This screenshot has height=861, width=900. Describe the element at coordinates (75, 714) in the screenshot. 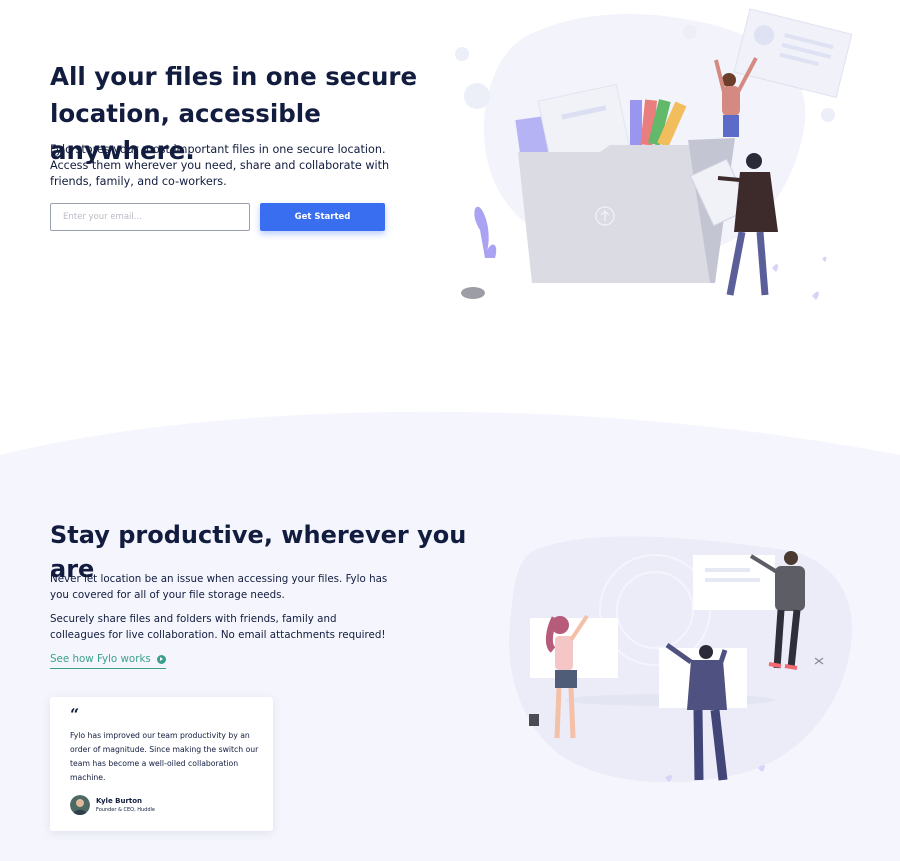

I see `quote-icon: “` at that location.